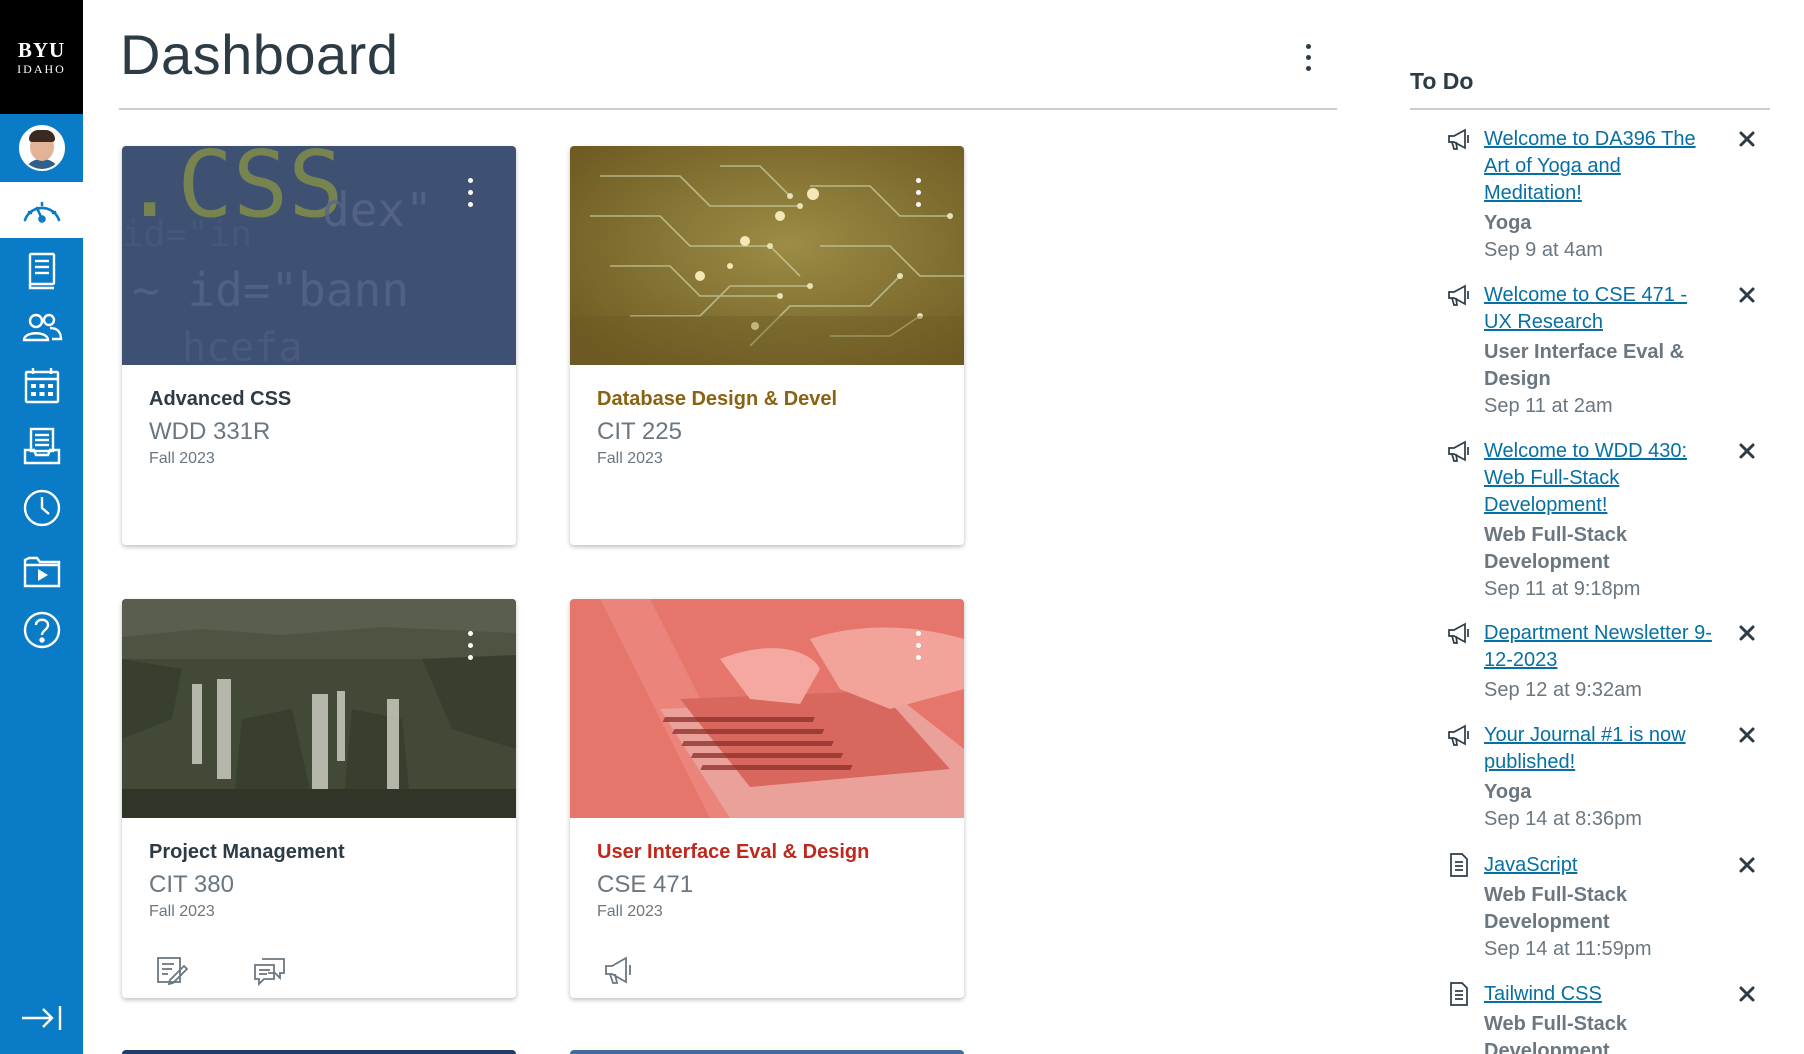 This screenshot has height=1054, width=1804. Describe the element at coordinates (1459, 865) in the screenshot. I see `page-icon` at that location.